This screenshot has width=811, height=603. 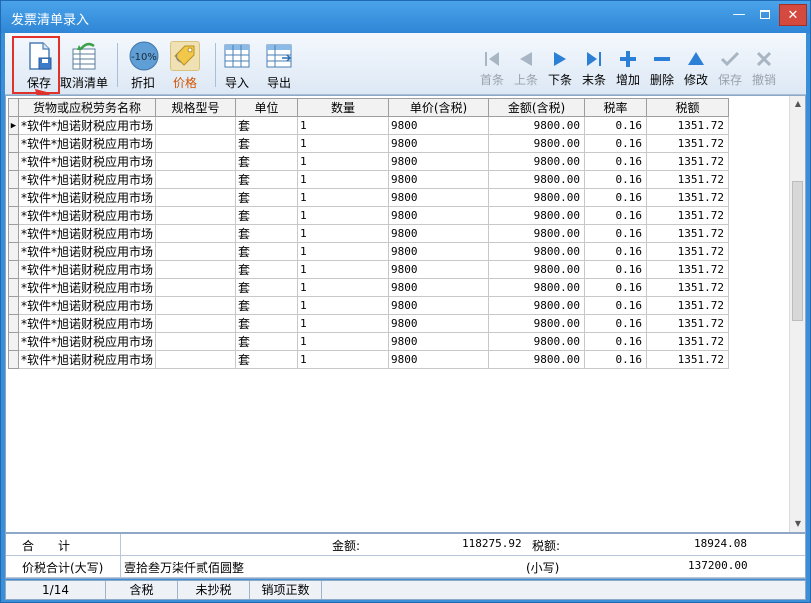 I want to click on row-selector: ▶, so click(x=13, y=125).